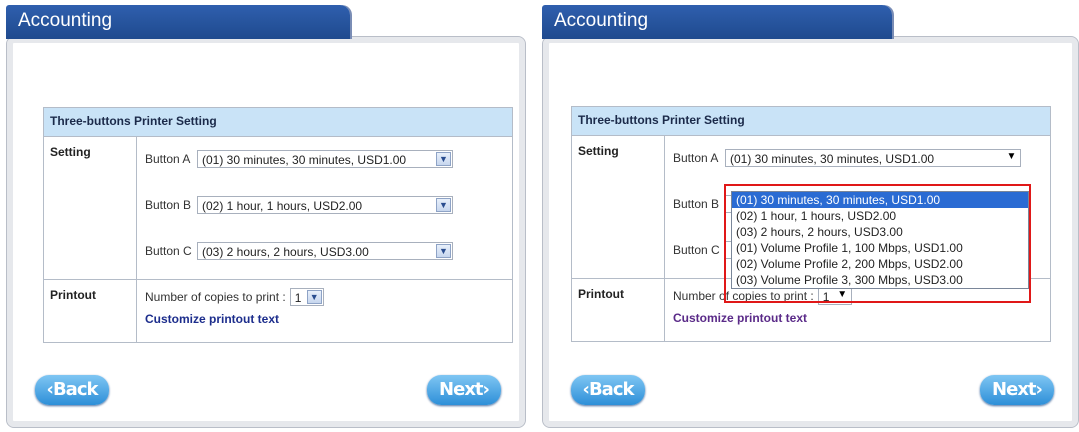 This screenshot has width=1079, height=432. What do you see at coordinates (285, 252) in the screenshot?
I see `button-c-value: (03) 2 hours, 2 hours, USD3.00` at bounding box center [285, 252].